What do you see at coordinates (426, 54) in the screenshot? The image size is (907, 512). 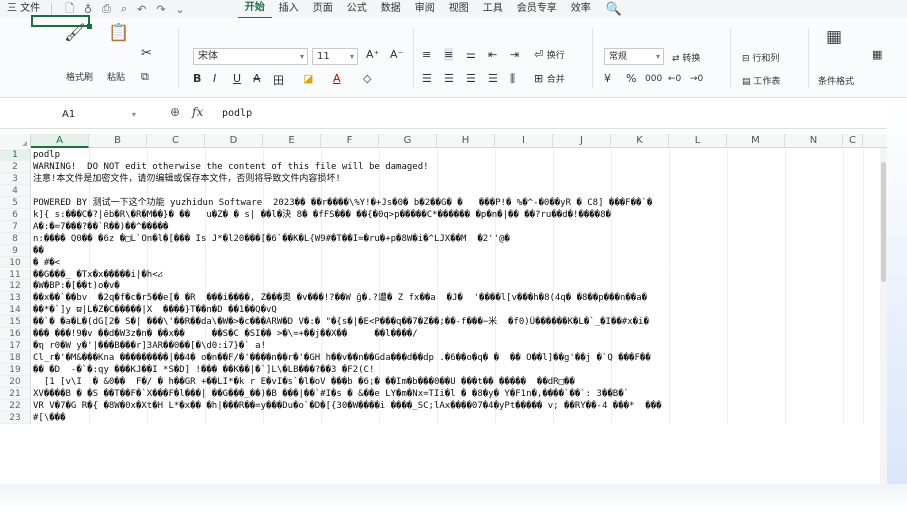 I see `align-top-icon: ≡` at bounding box center [426, 54].